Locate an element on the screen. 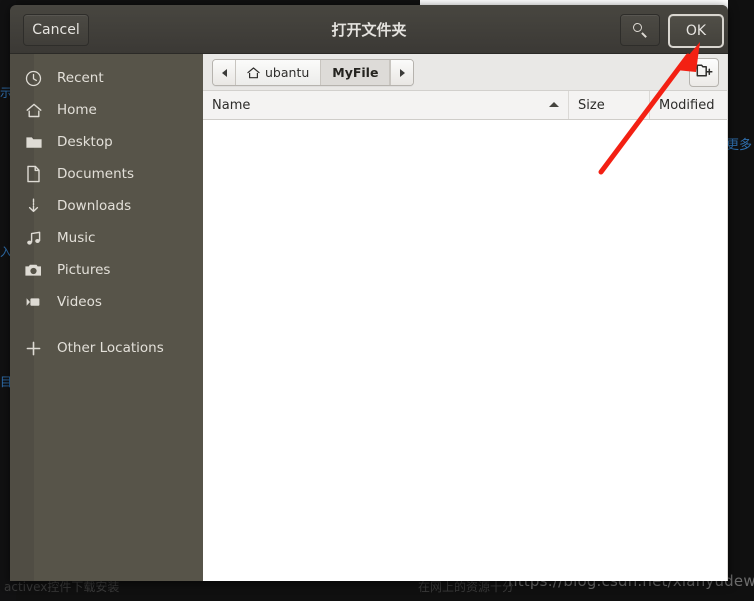  ok-button: OK is located at coordinates (696, 31).